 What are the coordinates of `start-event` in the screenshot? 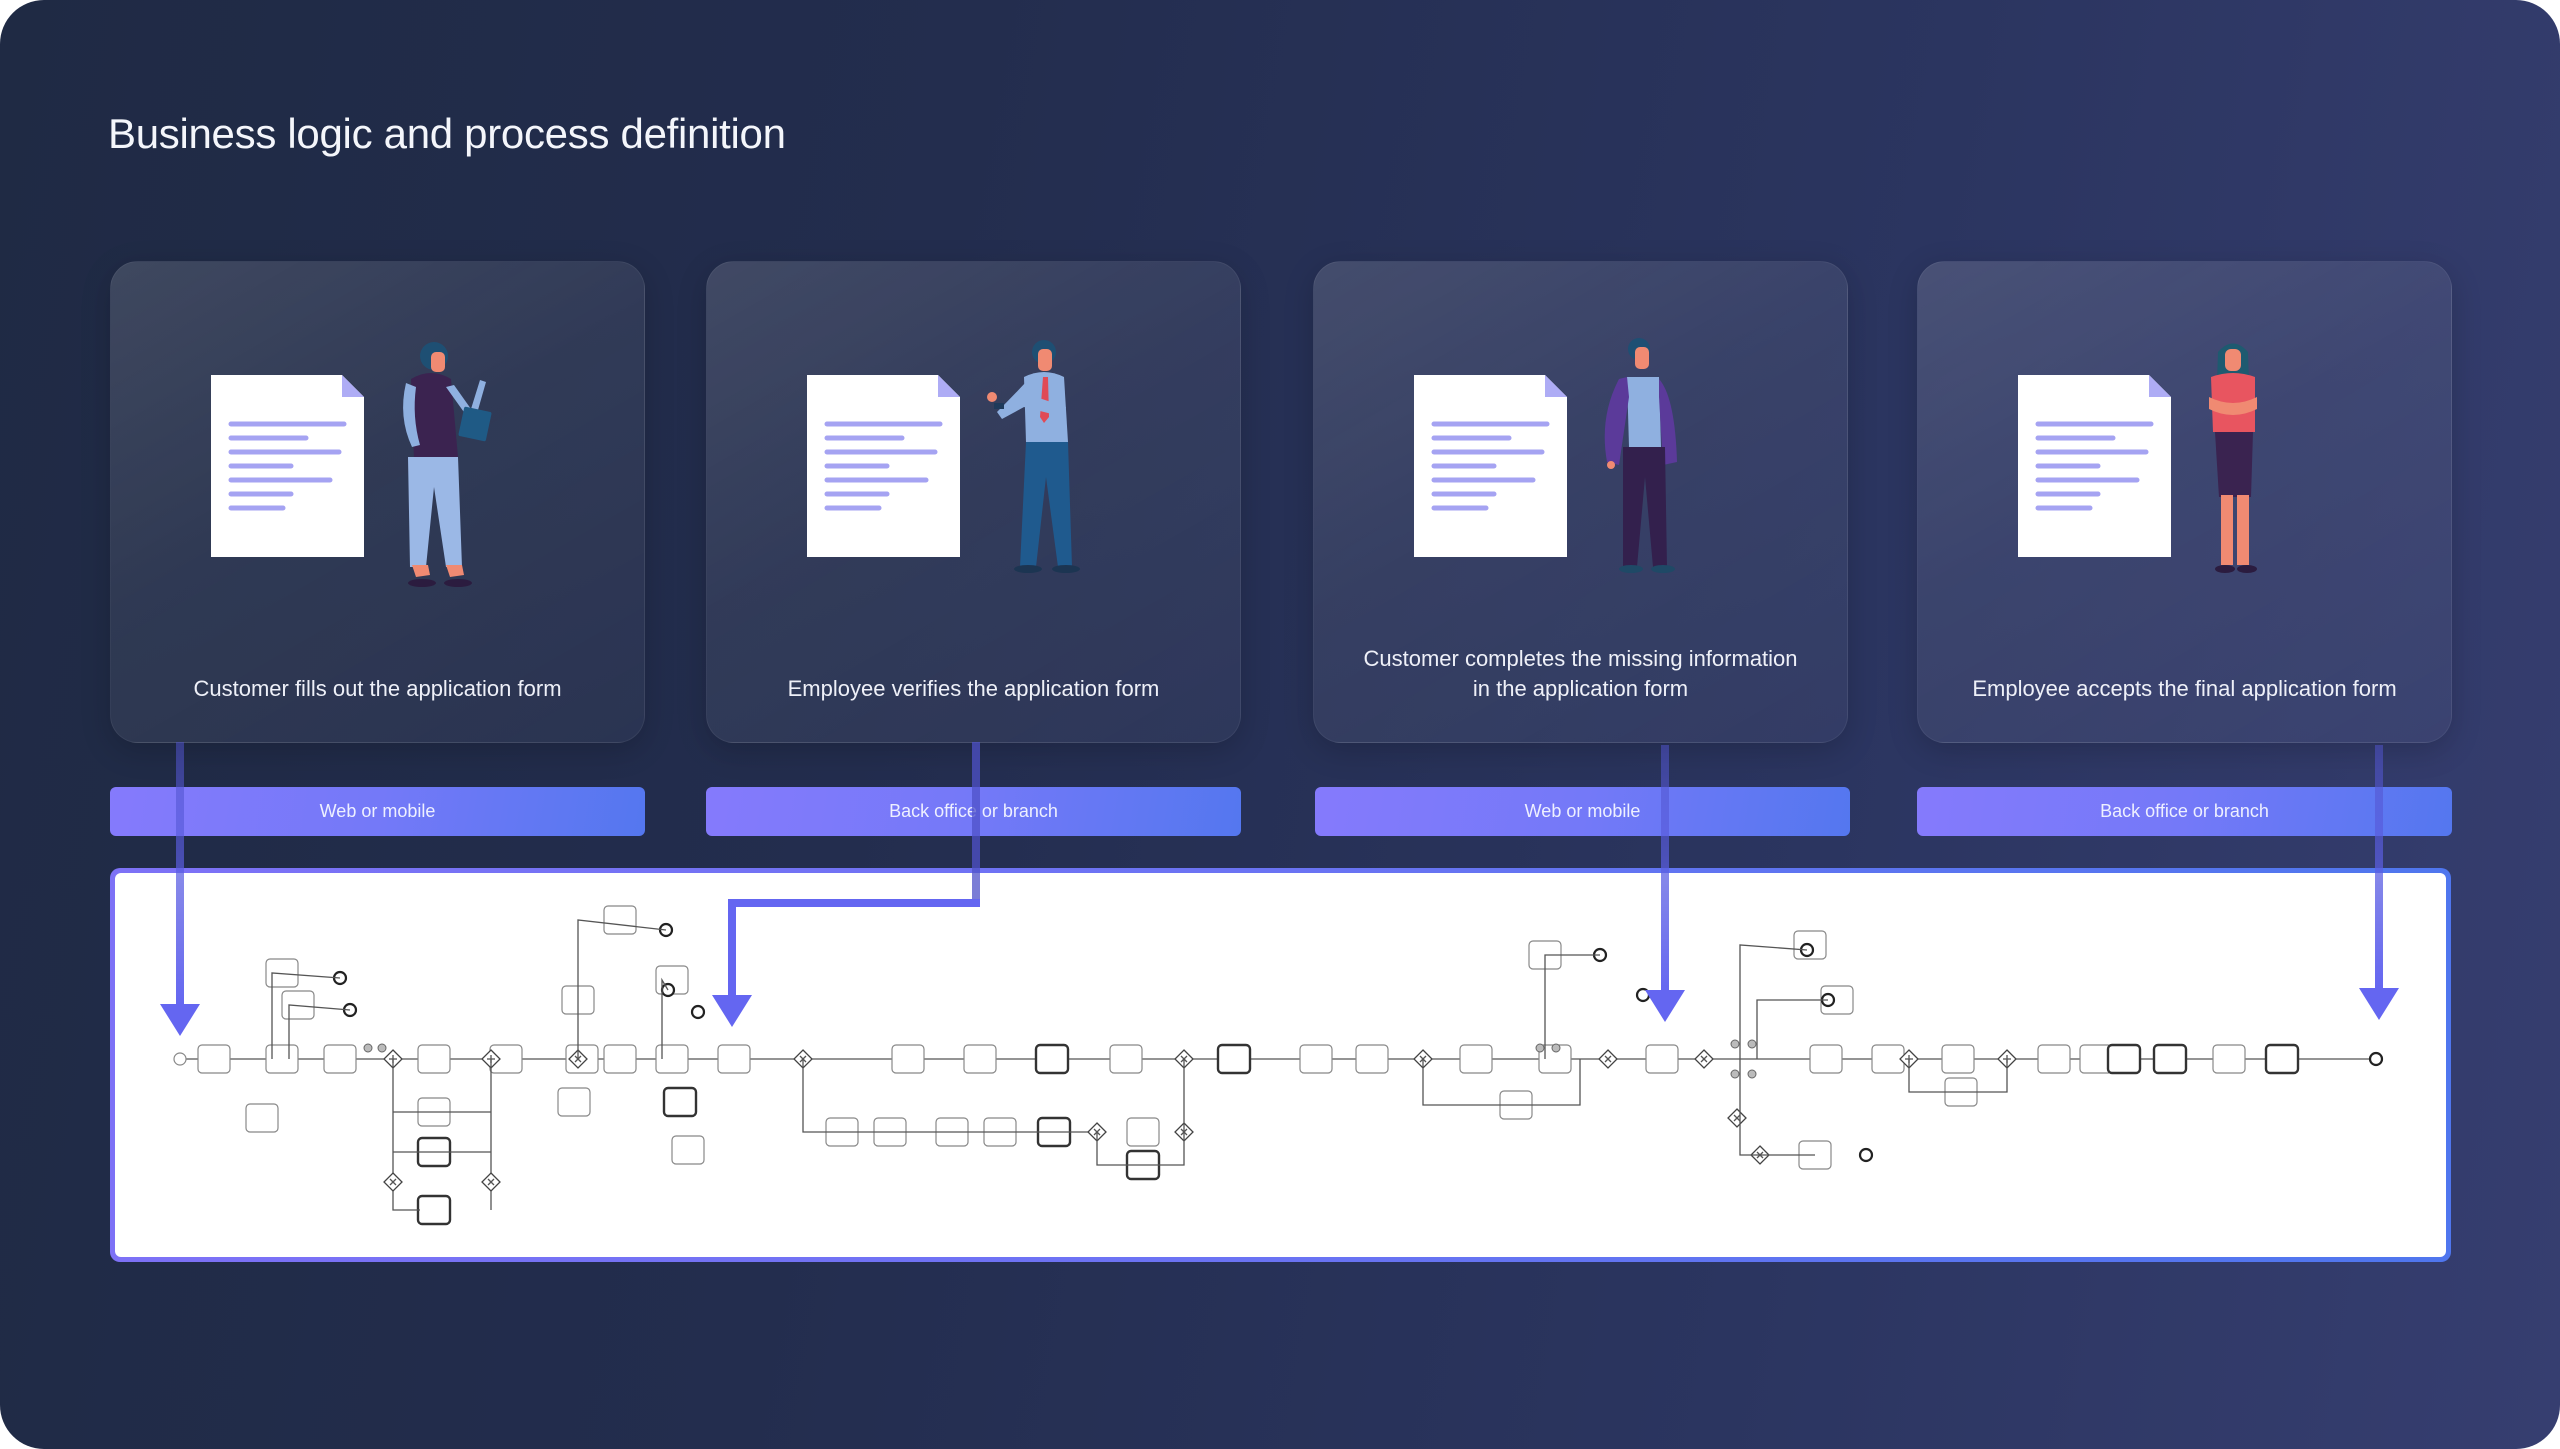 It's located at (180, 1059).